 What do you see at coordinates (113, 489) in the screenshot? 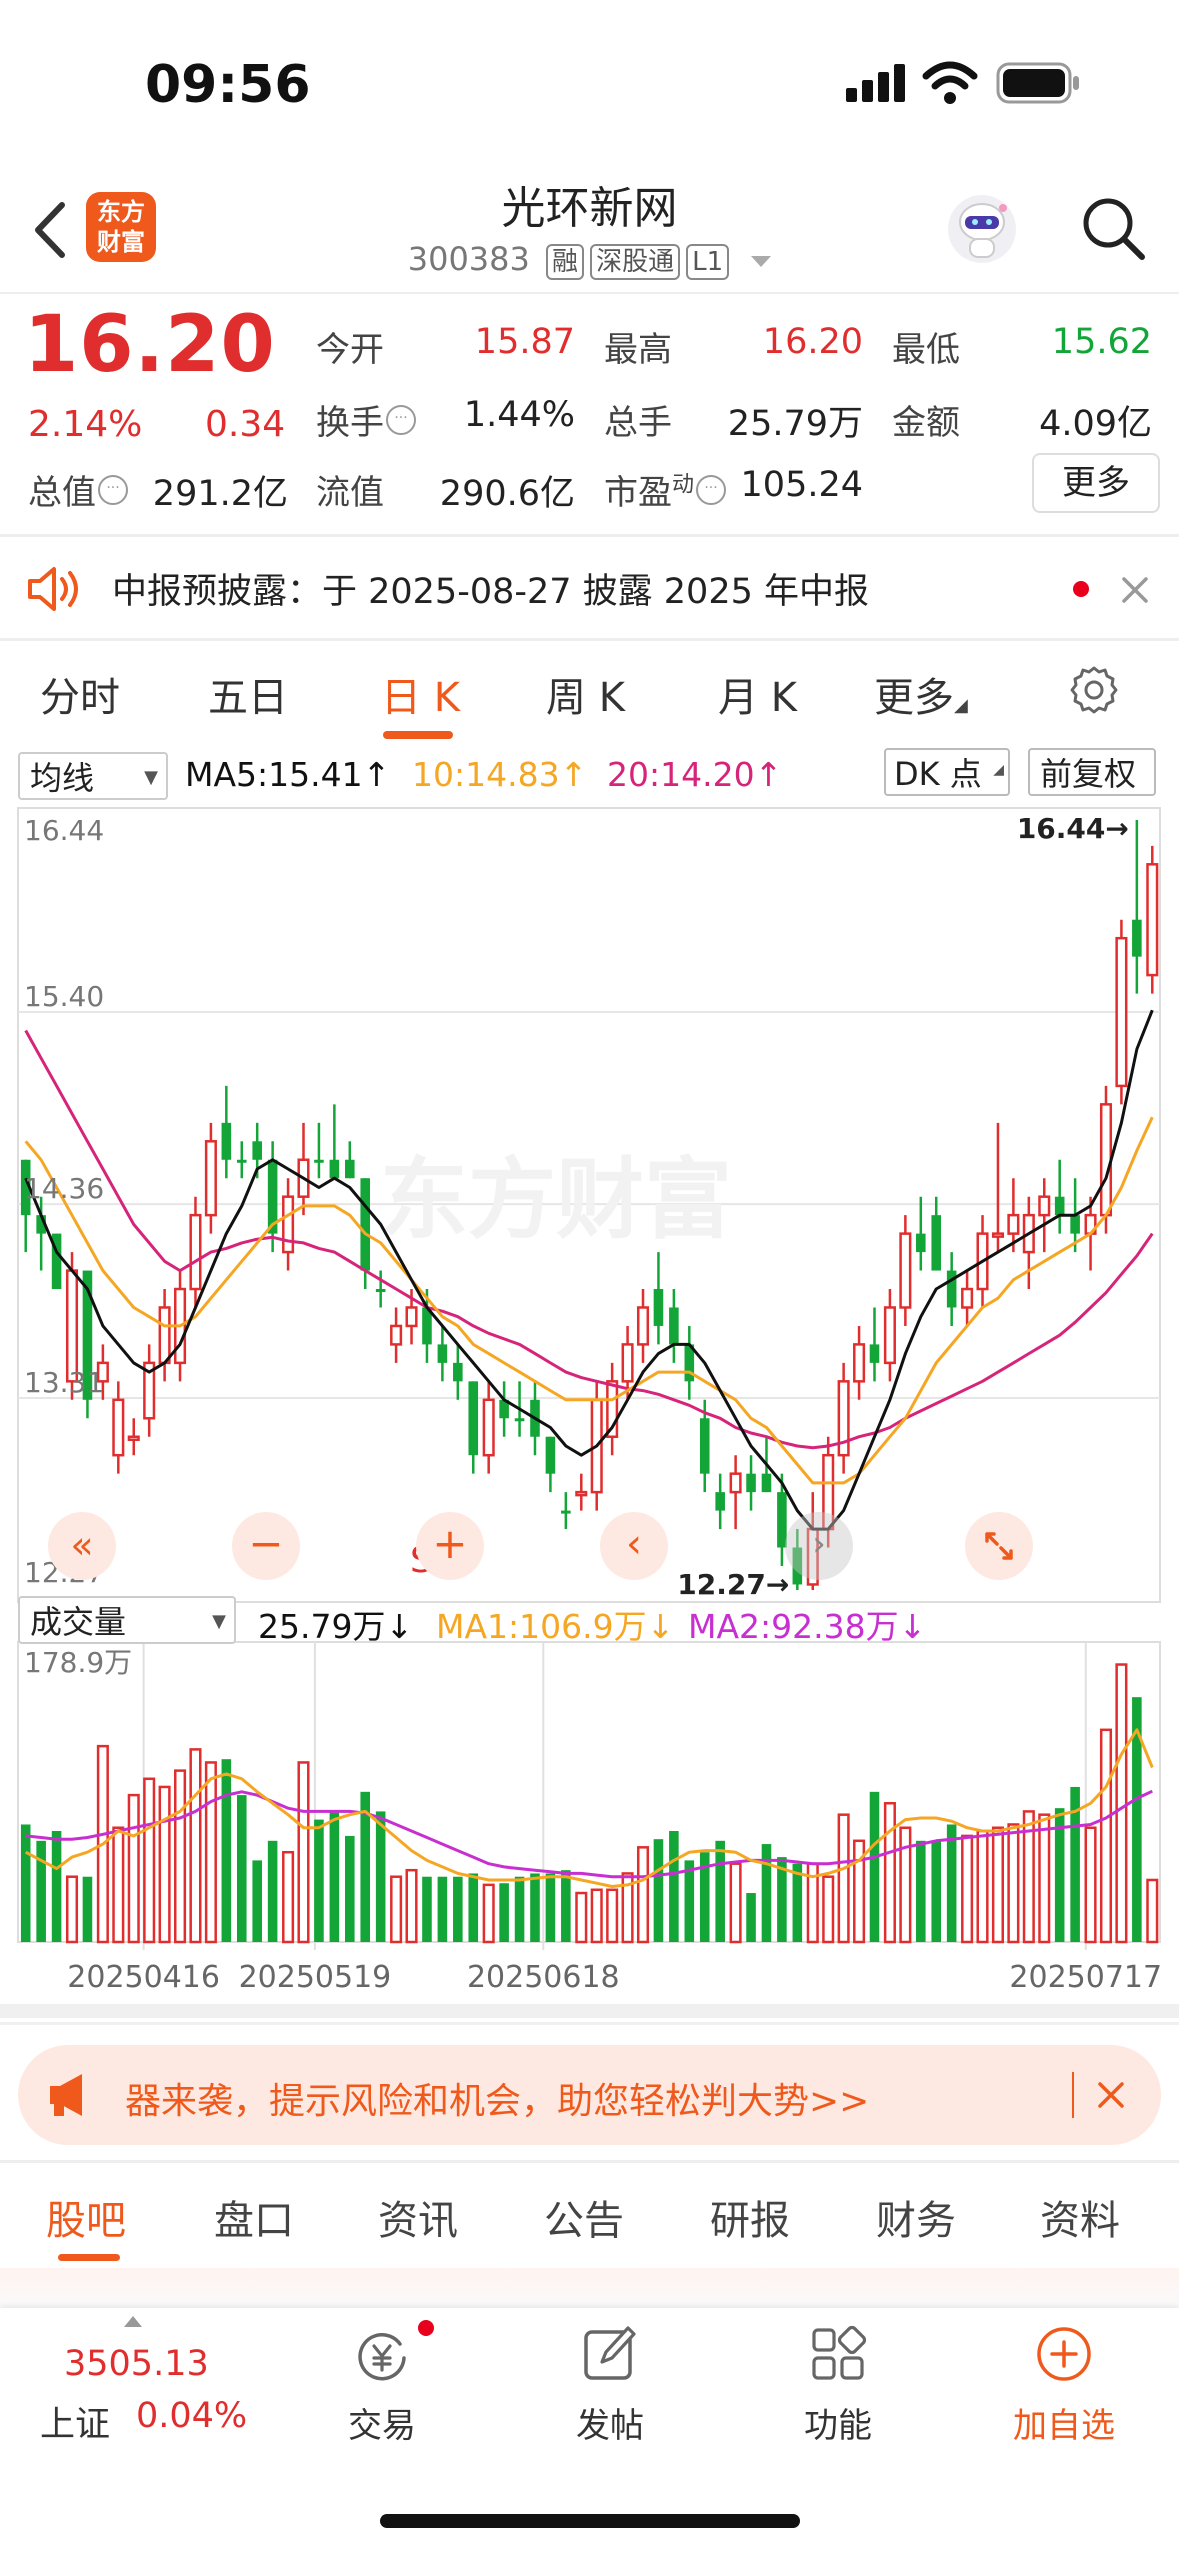
I see `info-dots-icon: ···` at bounding box center [113, 489].